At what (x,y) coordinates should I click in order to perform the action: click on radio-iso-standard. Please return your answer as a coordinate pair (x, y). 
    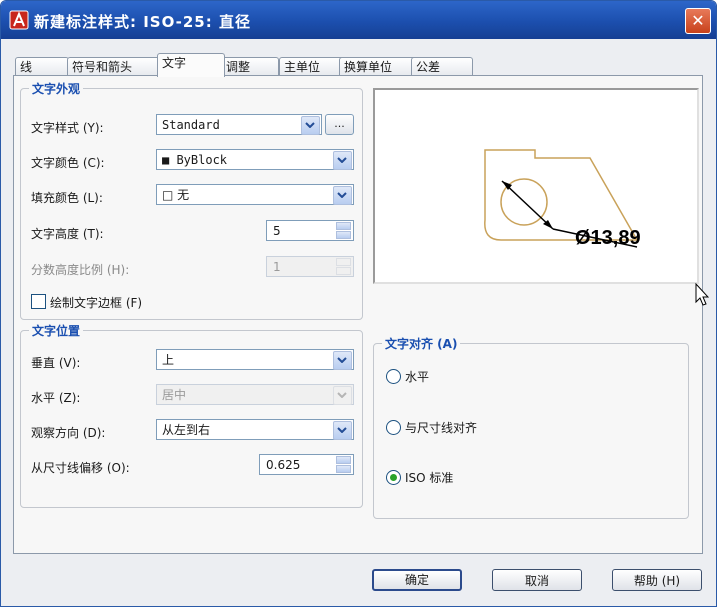
    Looking at the image, I should click on (393, 477).